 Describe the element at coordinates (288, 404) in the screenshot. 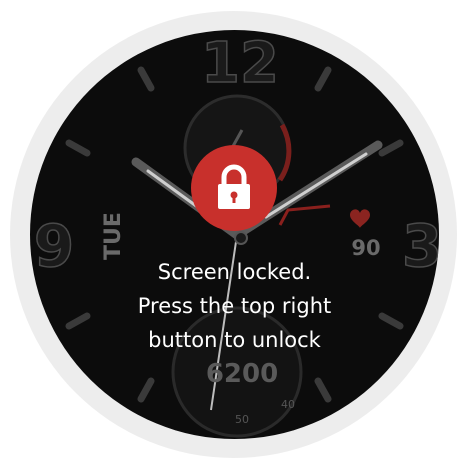

I see `subdial-number-40: 40` at that location.